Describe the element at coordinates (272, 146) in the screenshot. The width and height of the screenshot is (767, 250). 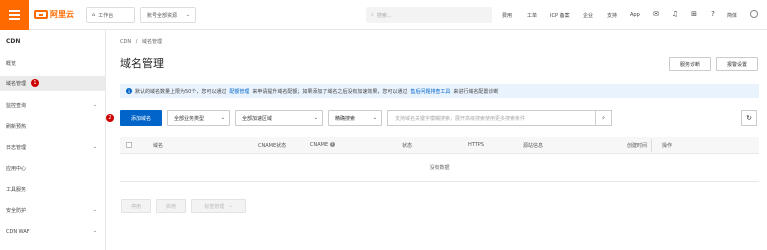
I see `column-cname-status: CNAME状态` at that location.